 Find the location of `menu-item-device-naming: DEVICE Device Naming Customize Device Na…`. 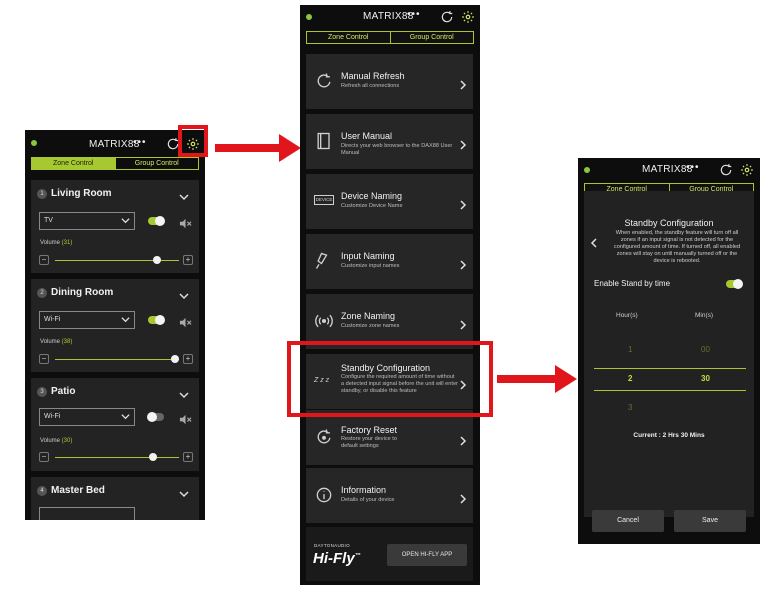

menu-item-device-naming: DEVICE Device Naming Customize Device Na… is located at coordinates (389, 201).